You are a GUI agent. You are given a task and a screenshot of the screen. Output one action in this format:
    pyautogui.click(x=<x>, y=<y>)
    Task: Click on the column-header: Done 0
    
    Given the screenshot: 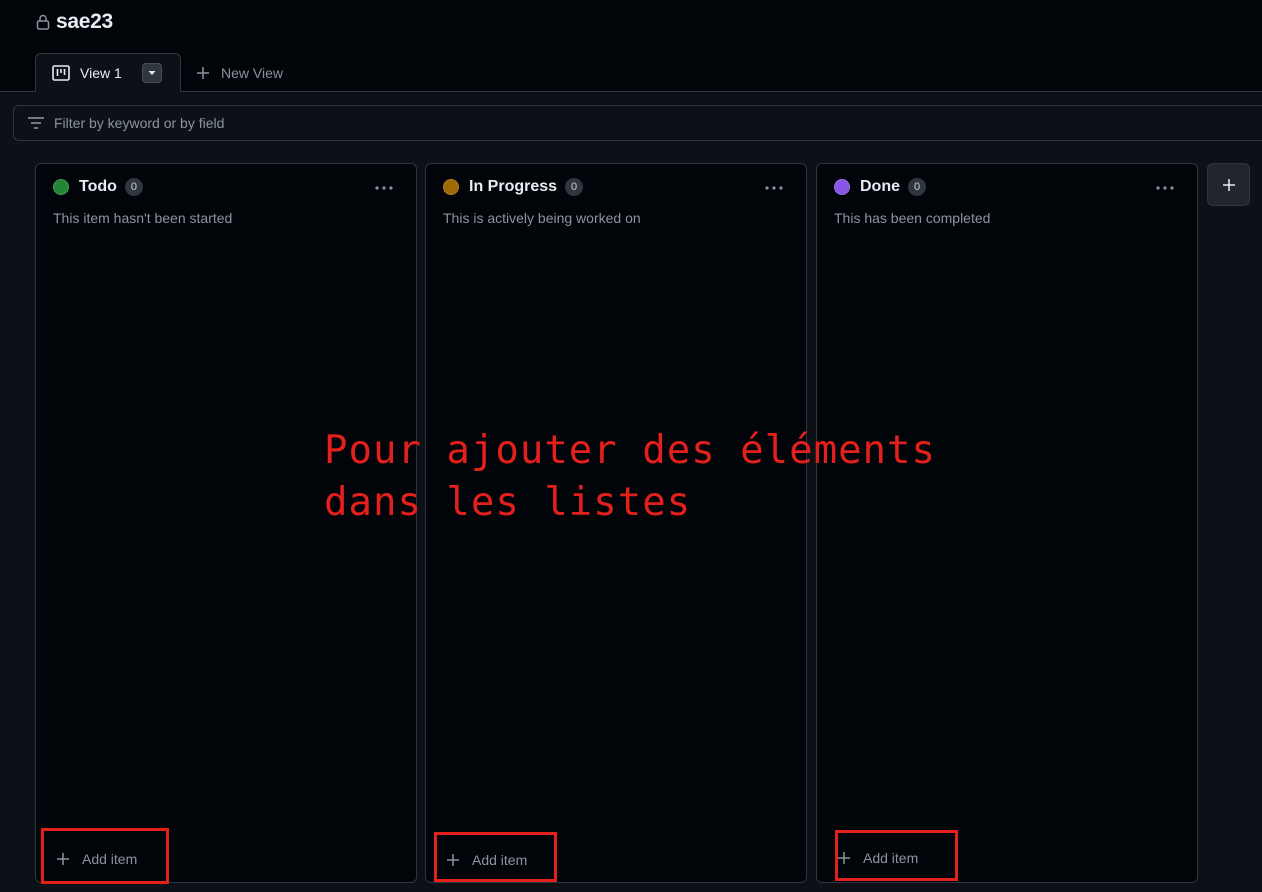 What is the action you would take?
    pyautogui.click(x=880, y=187)
    